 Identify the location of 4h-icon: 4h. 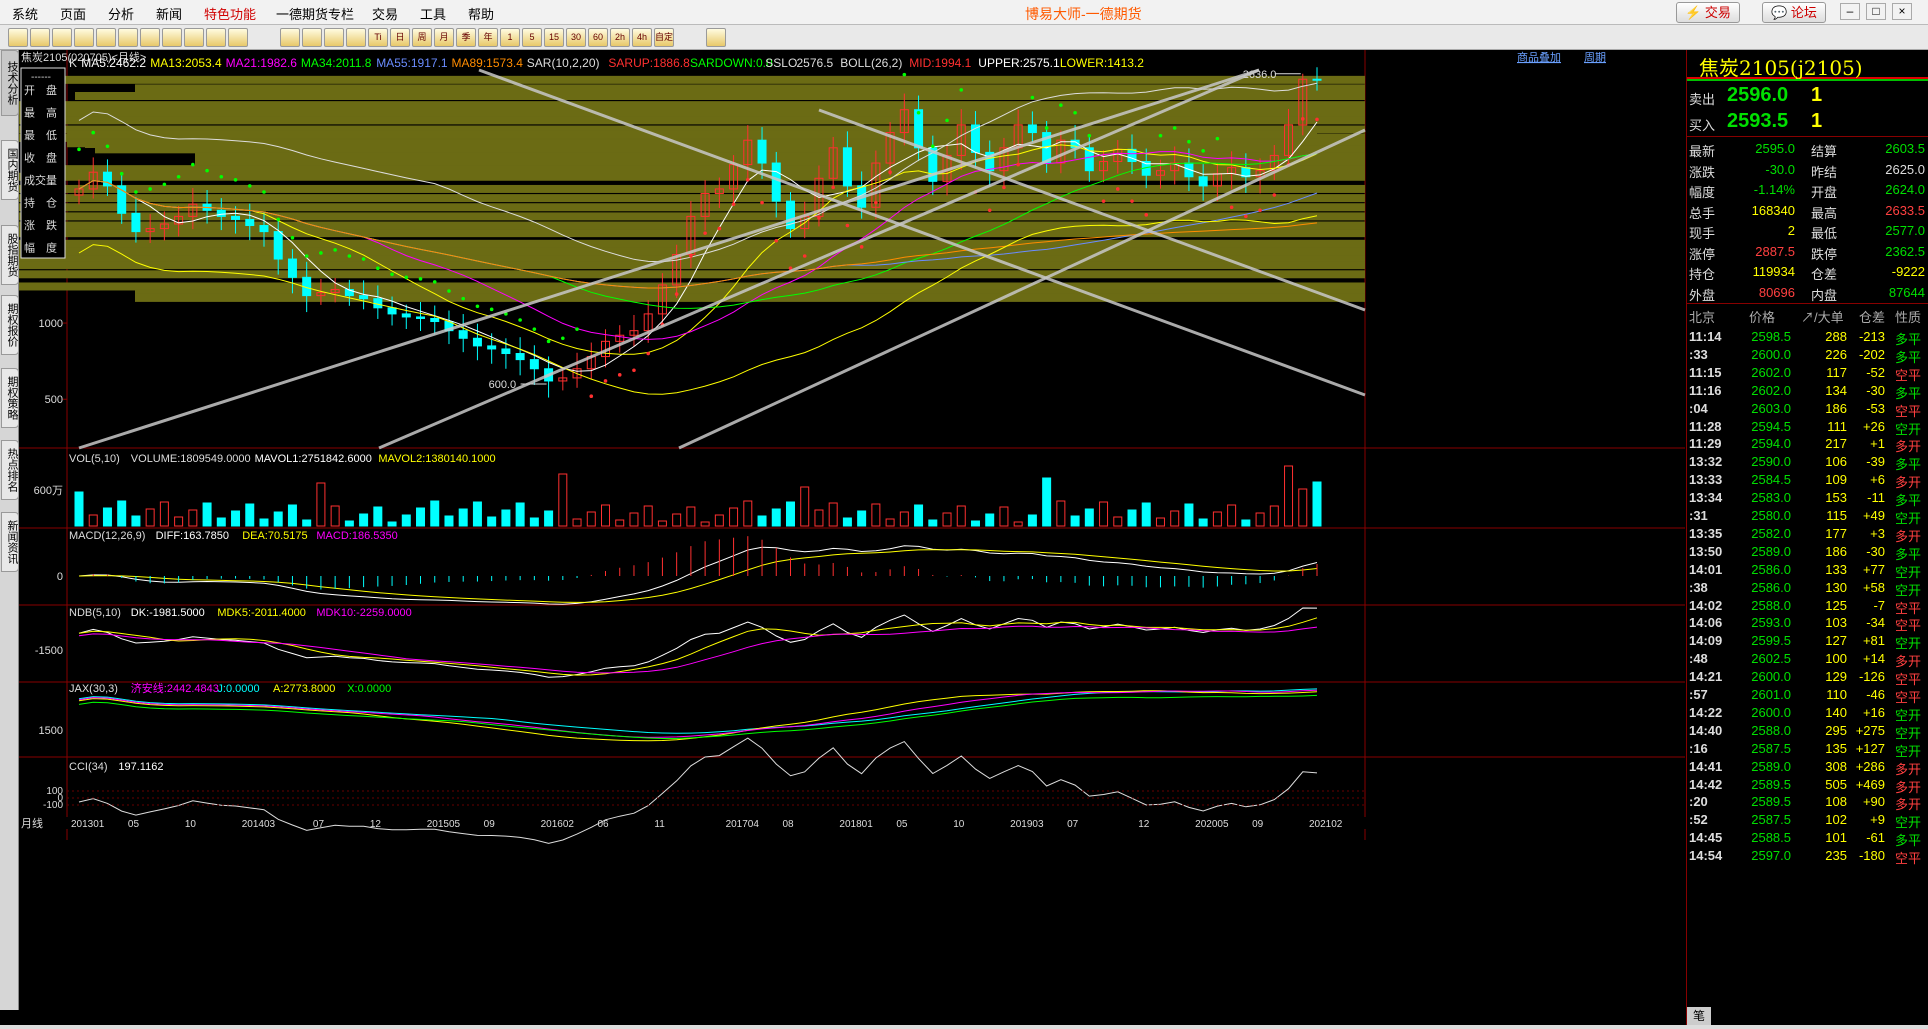
(642, 37).